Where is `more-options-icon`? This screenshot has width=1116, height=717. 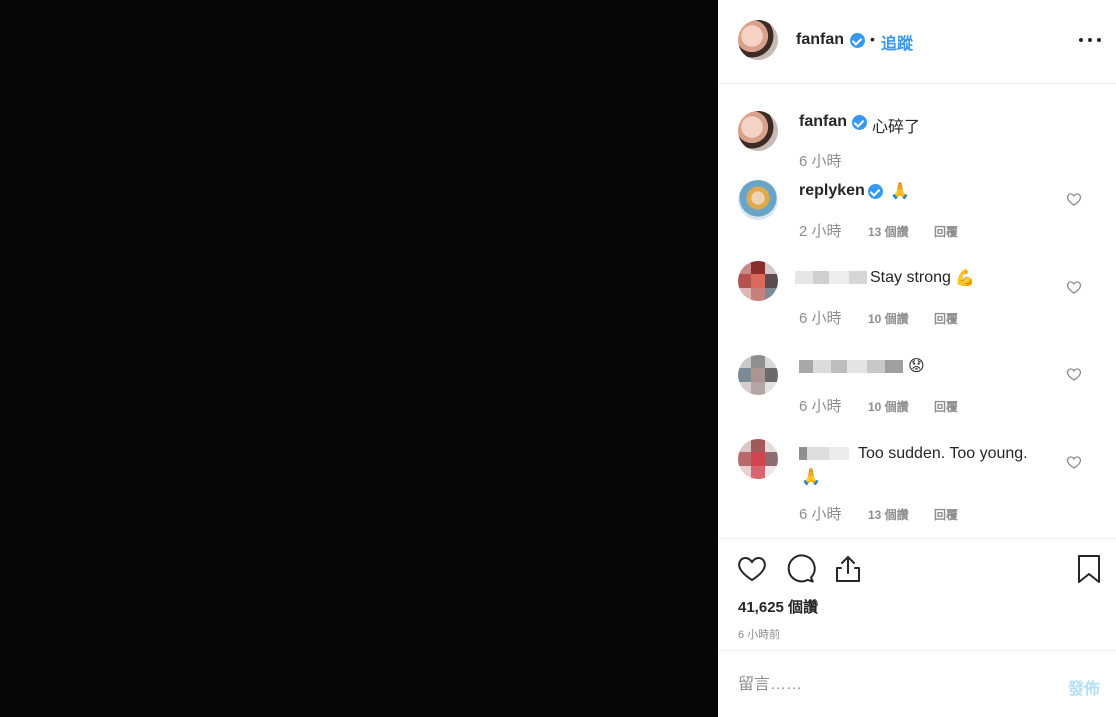 more-options-icon is located at coordinates (1091, 40).